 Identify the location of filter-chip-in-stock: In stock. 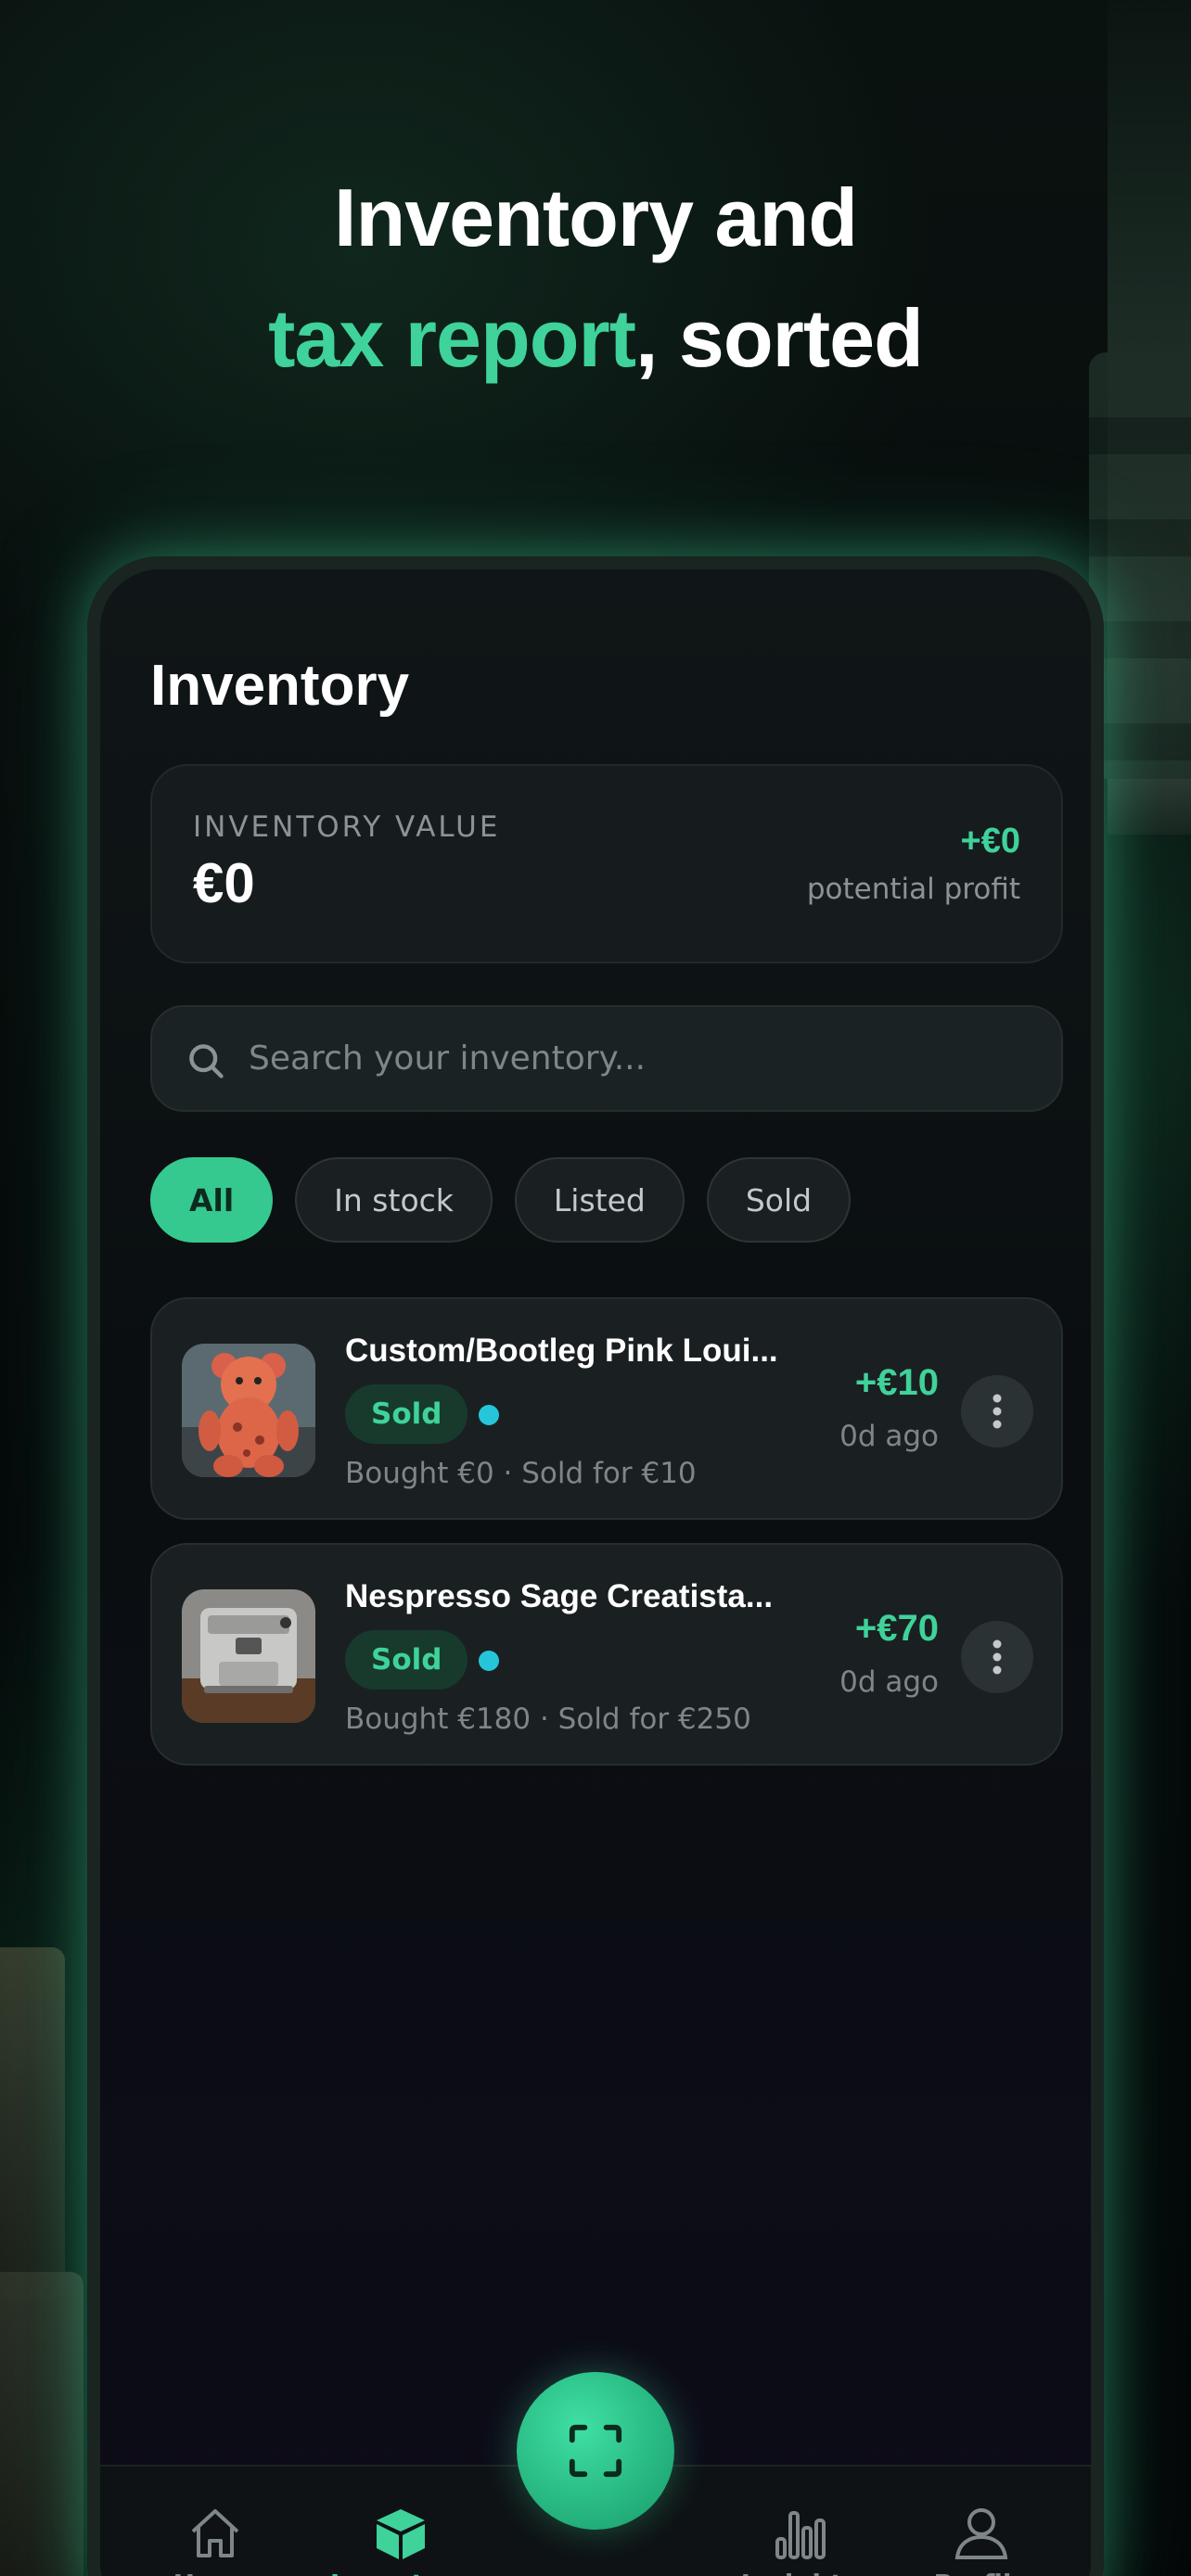
(394, 1200).